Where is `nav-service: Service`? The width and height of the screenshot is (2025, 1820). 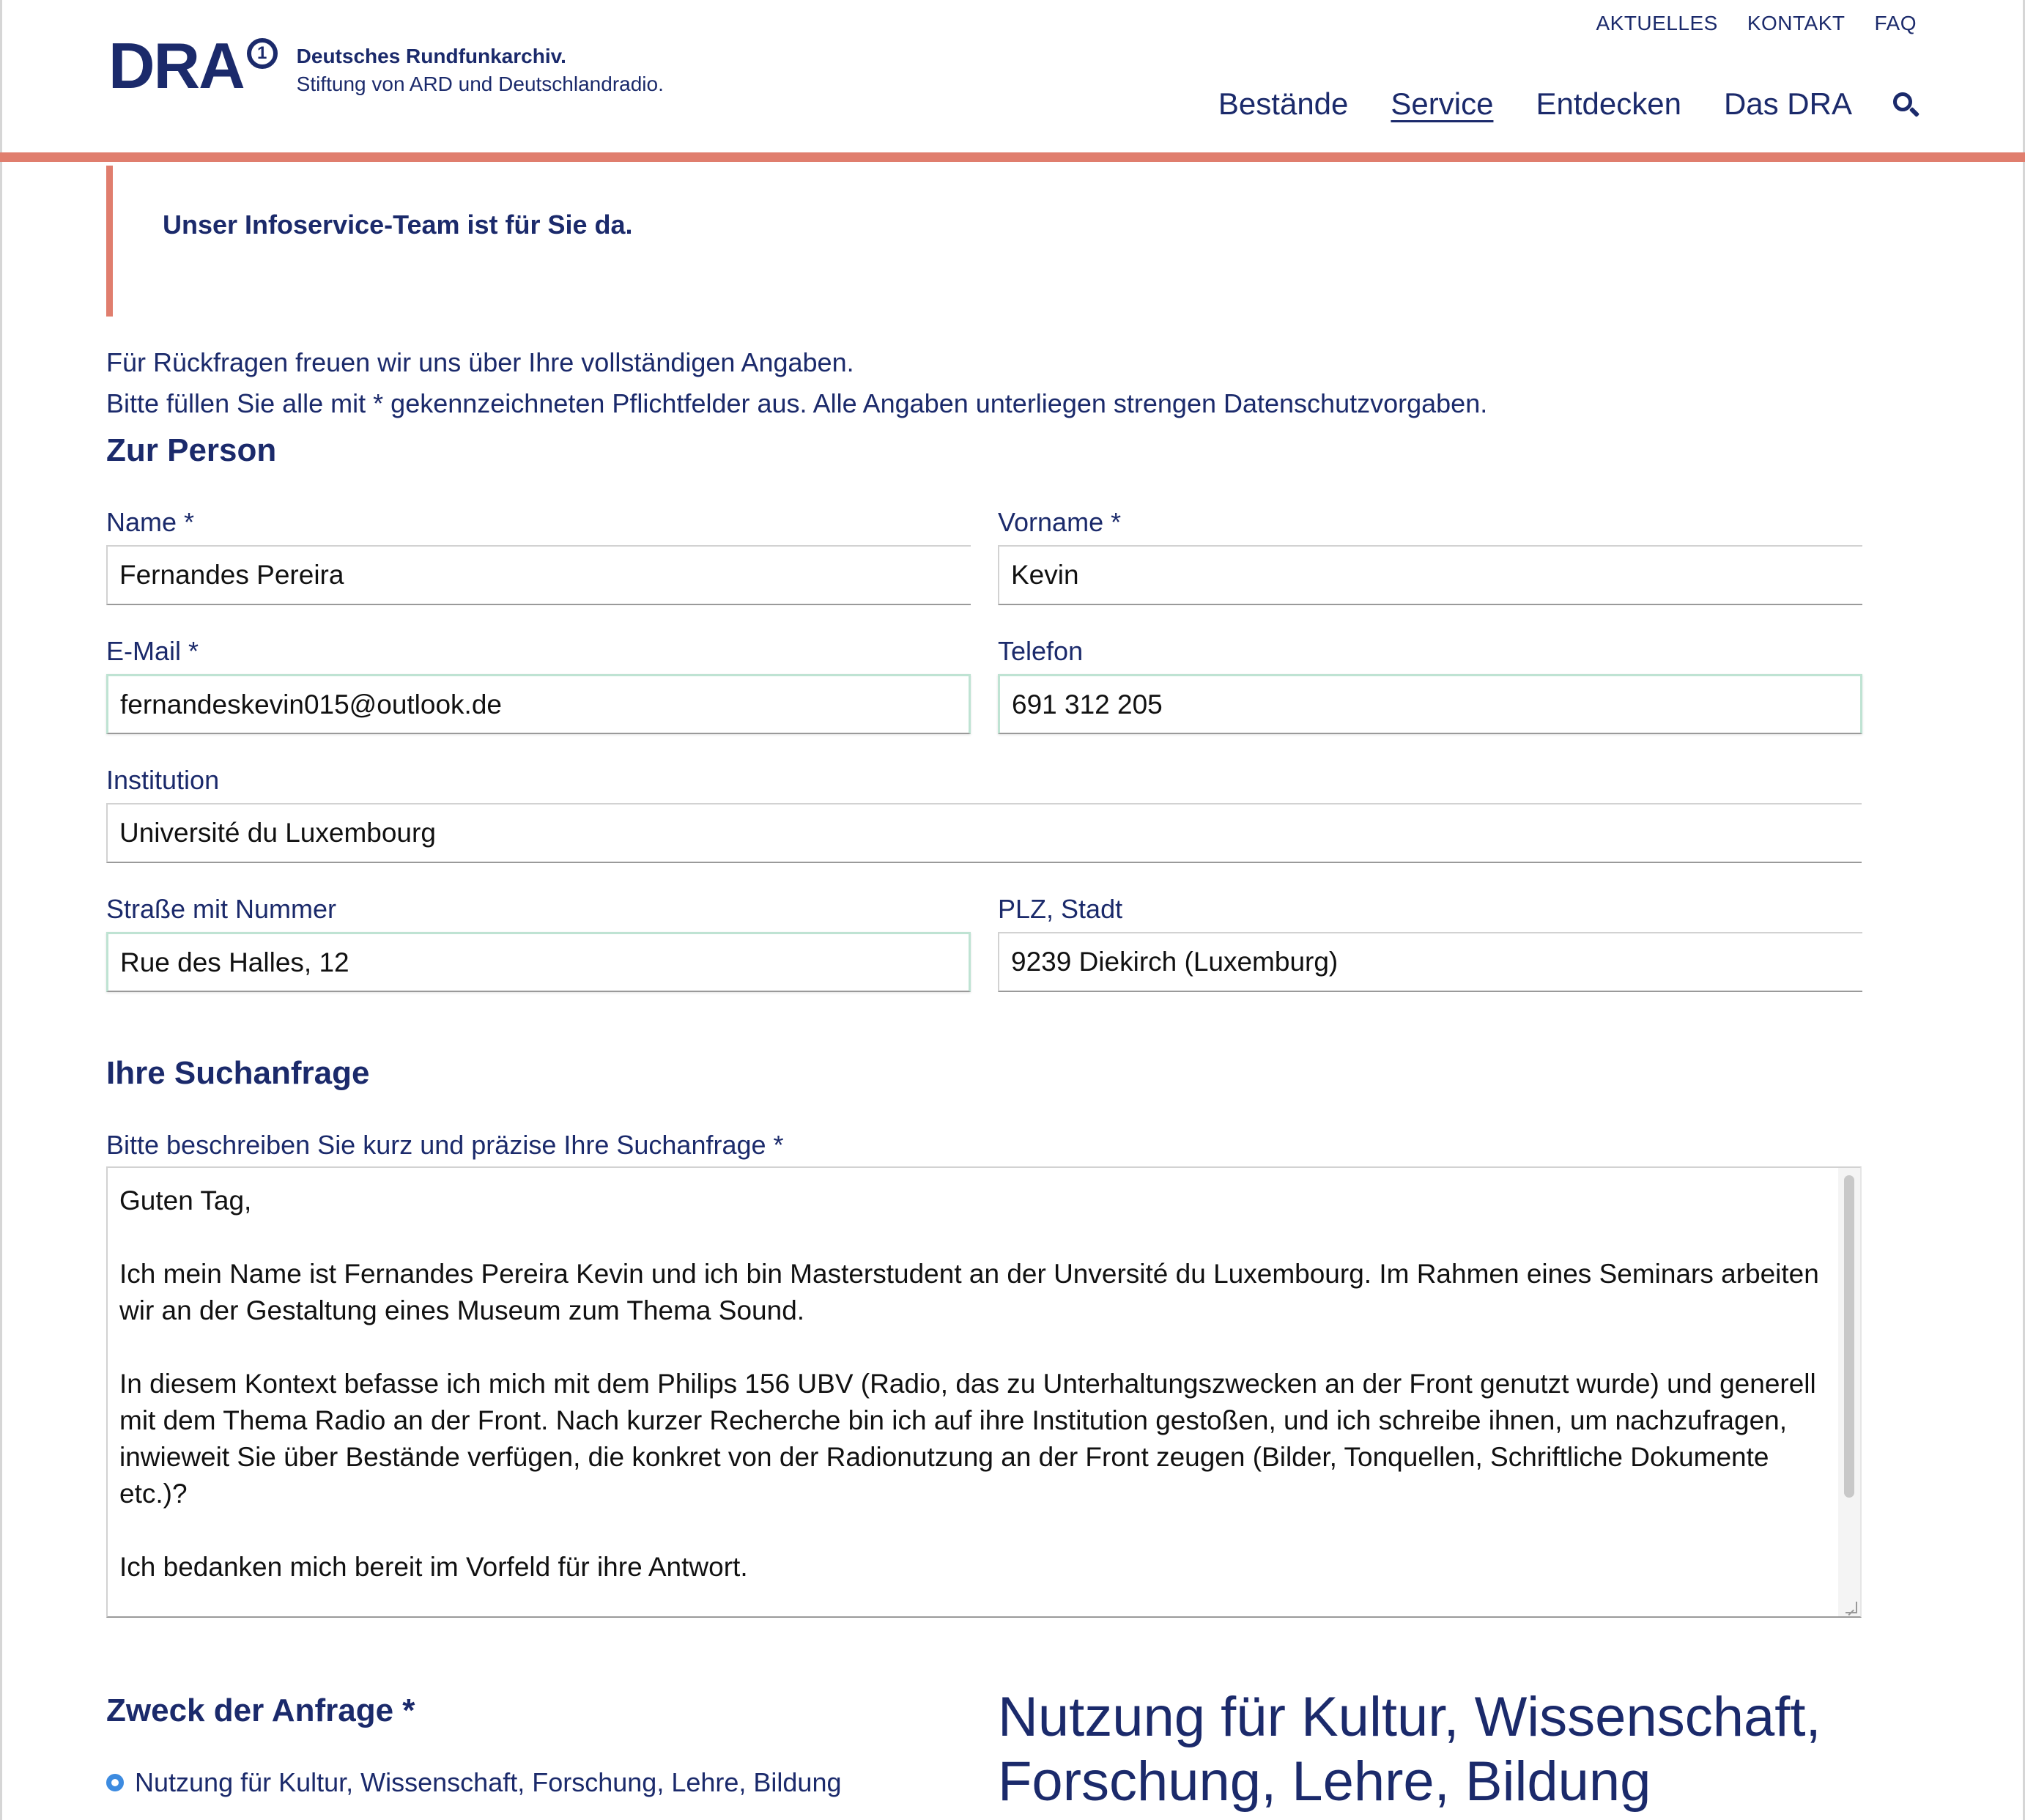
nav-service: Service is located at coordinates (1442, 104).